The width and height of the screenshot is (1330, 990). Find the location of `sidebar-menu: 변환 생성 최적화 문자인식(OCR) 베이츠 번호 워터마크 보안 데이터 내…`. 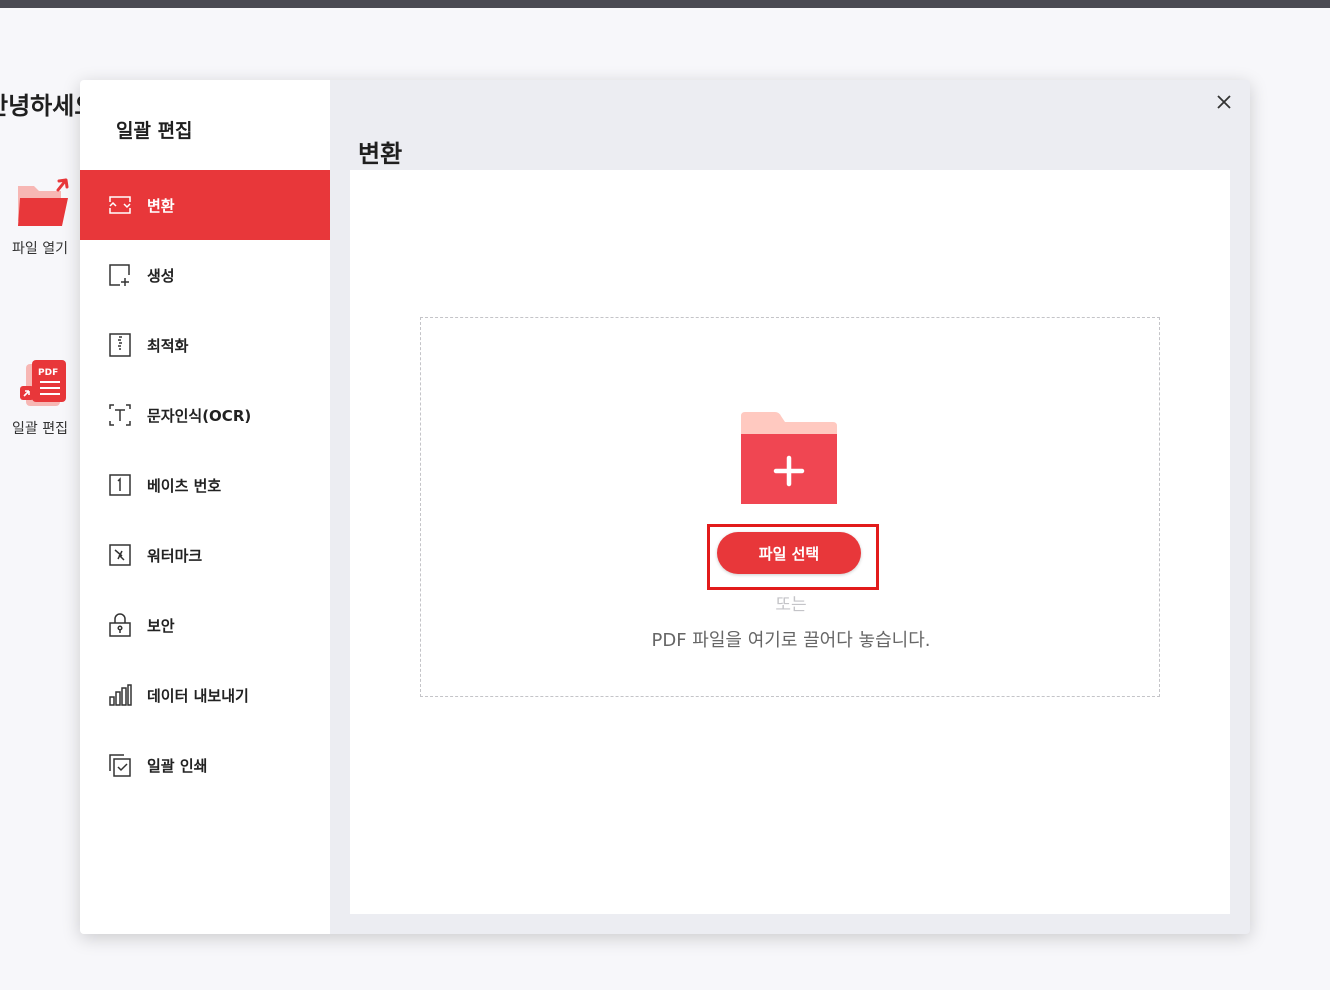

sidebar-menu: 변환 생성 최적화 문자인식(OCR) 베이츠 번호 워터마크 보안 데이터 내… is located at coordinates (205, 485).